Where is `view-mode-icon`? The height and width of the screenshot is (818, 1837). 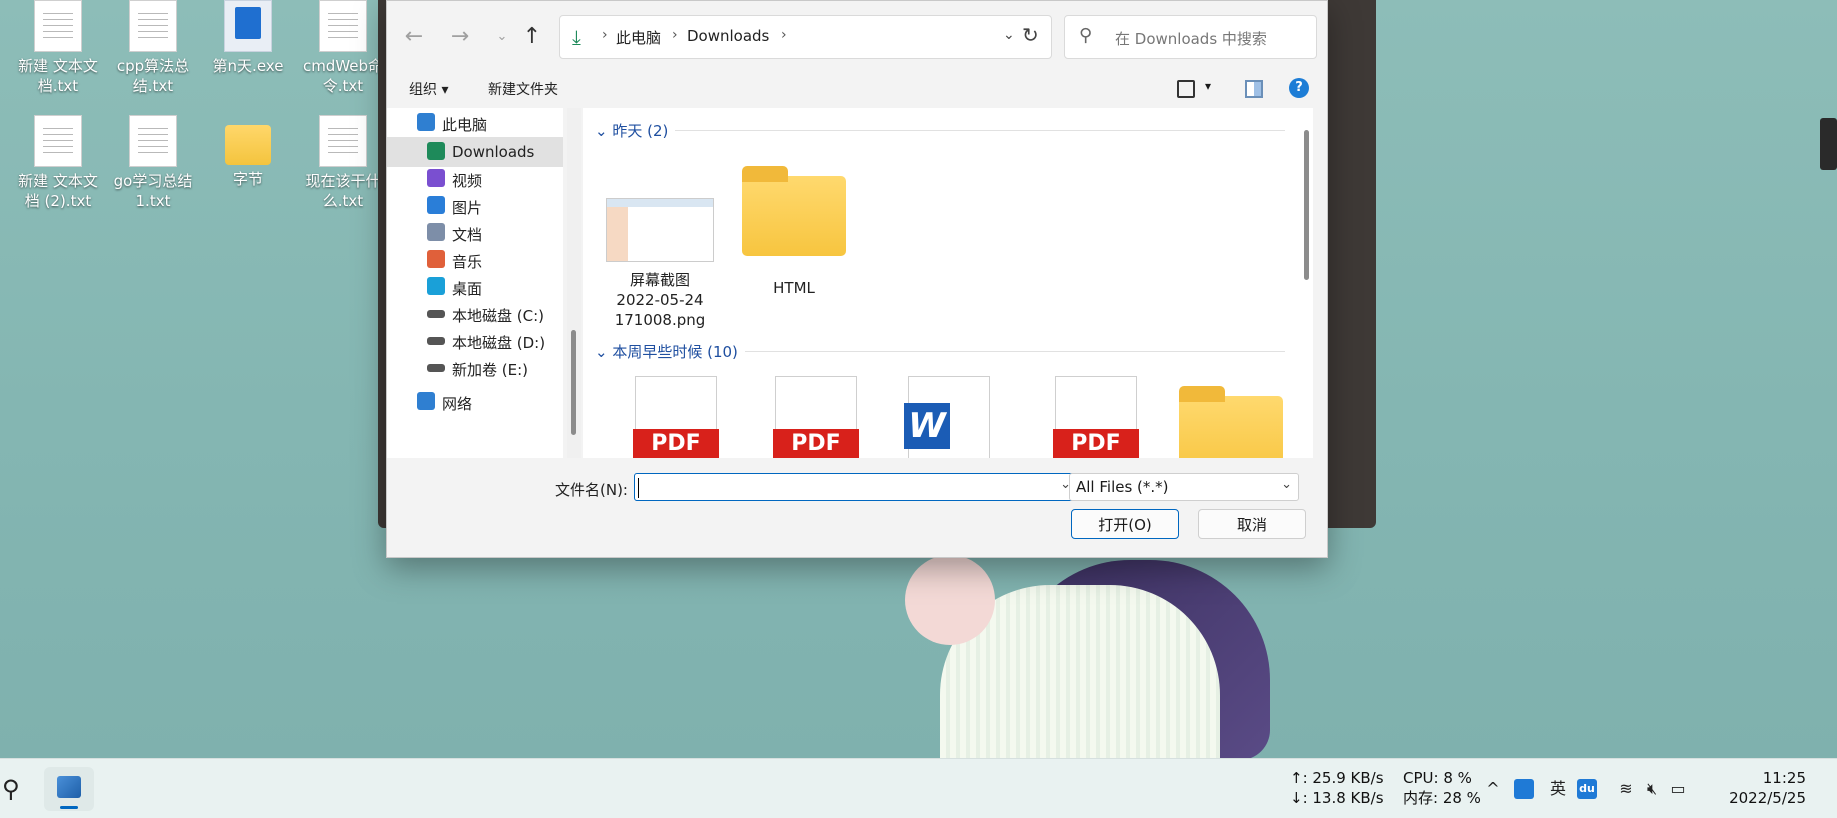 view-mode-icon is located at coordinates (1186, 89).